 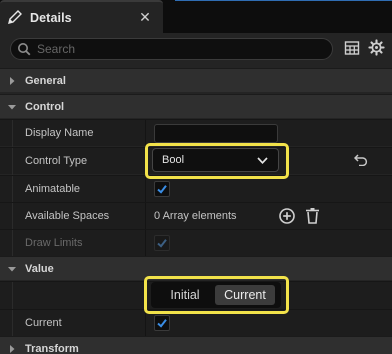 What do you see at coordinates (81, 16) in the screenshot?
I see `tab-details: Details ✕` at bounding box center [81, 16].